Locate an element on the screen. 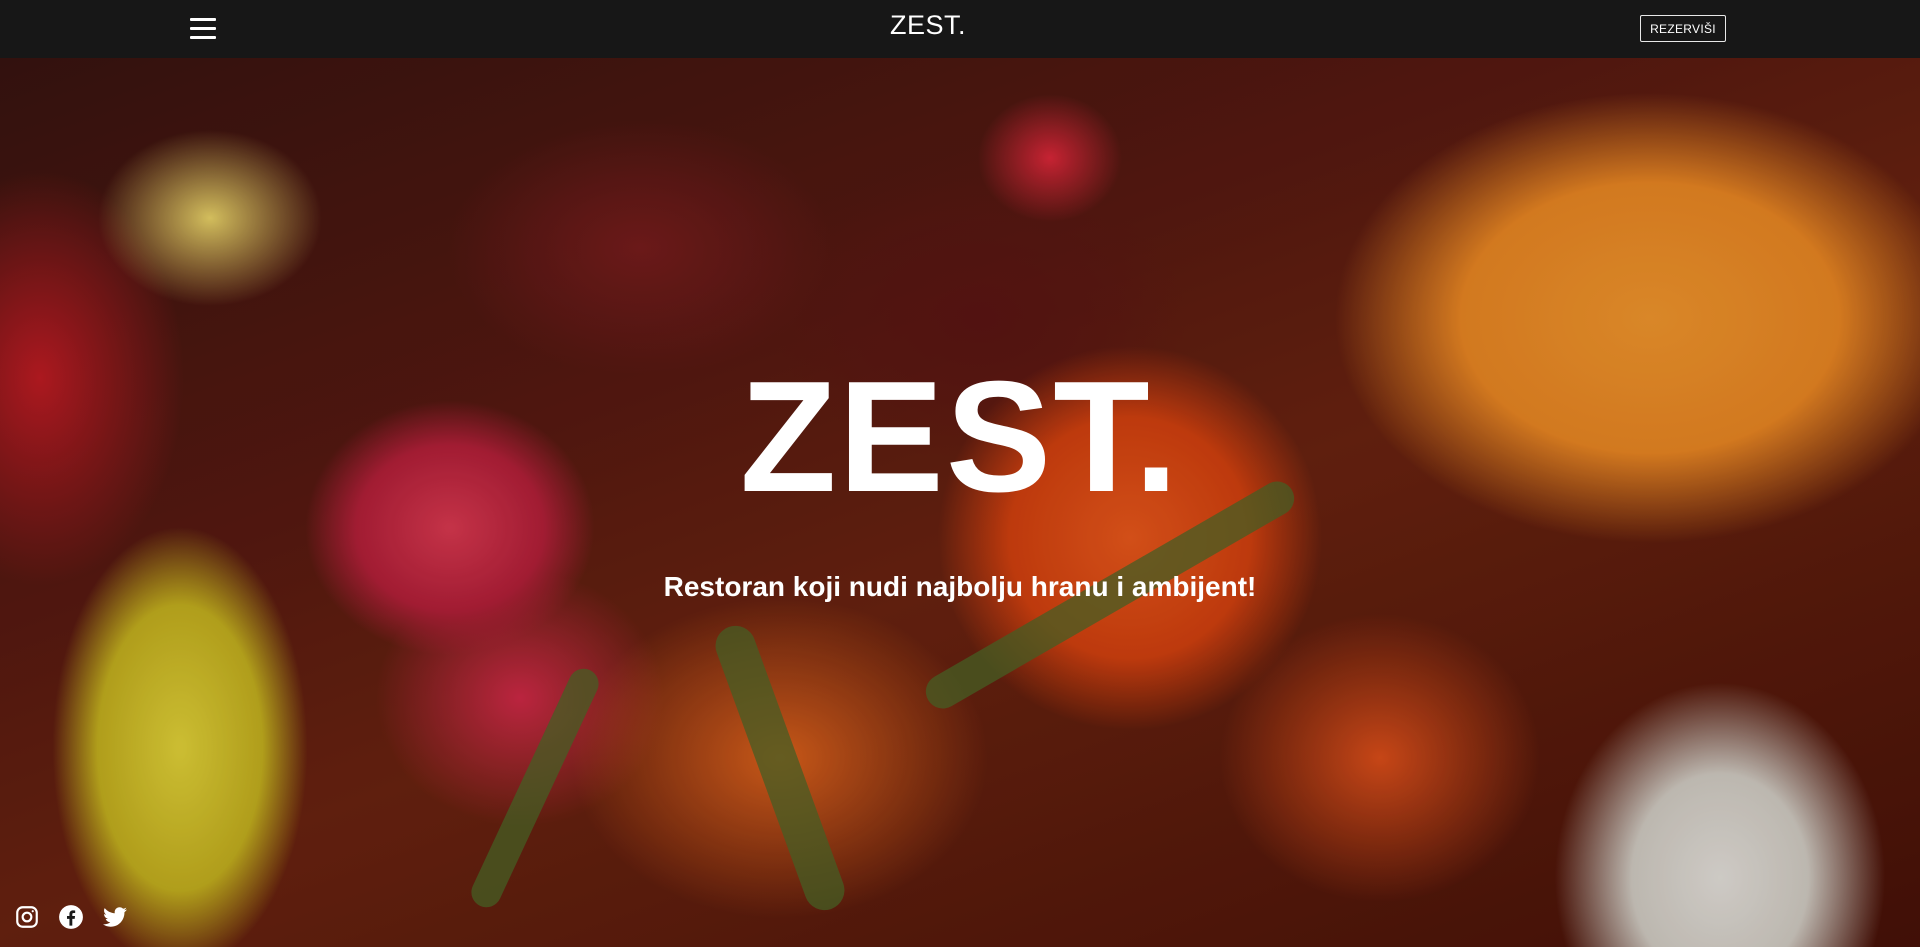 The height and width of the screenshot is (947, 1920). reserve-button: REZERVIŠI is located at coordinates (1683, 28).